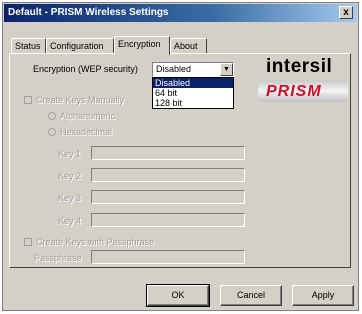 This screenshot has height=314, width=362. I want to click on alphanumeric-radio, so click(52, 116).